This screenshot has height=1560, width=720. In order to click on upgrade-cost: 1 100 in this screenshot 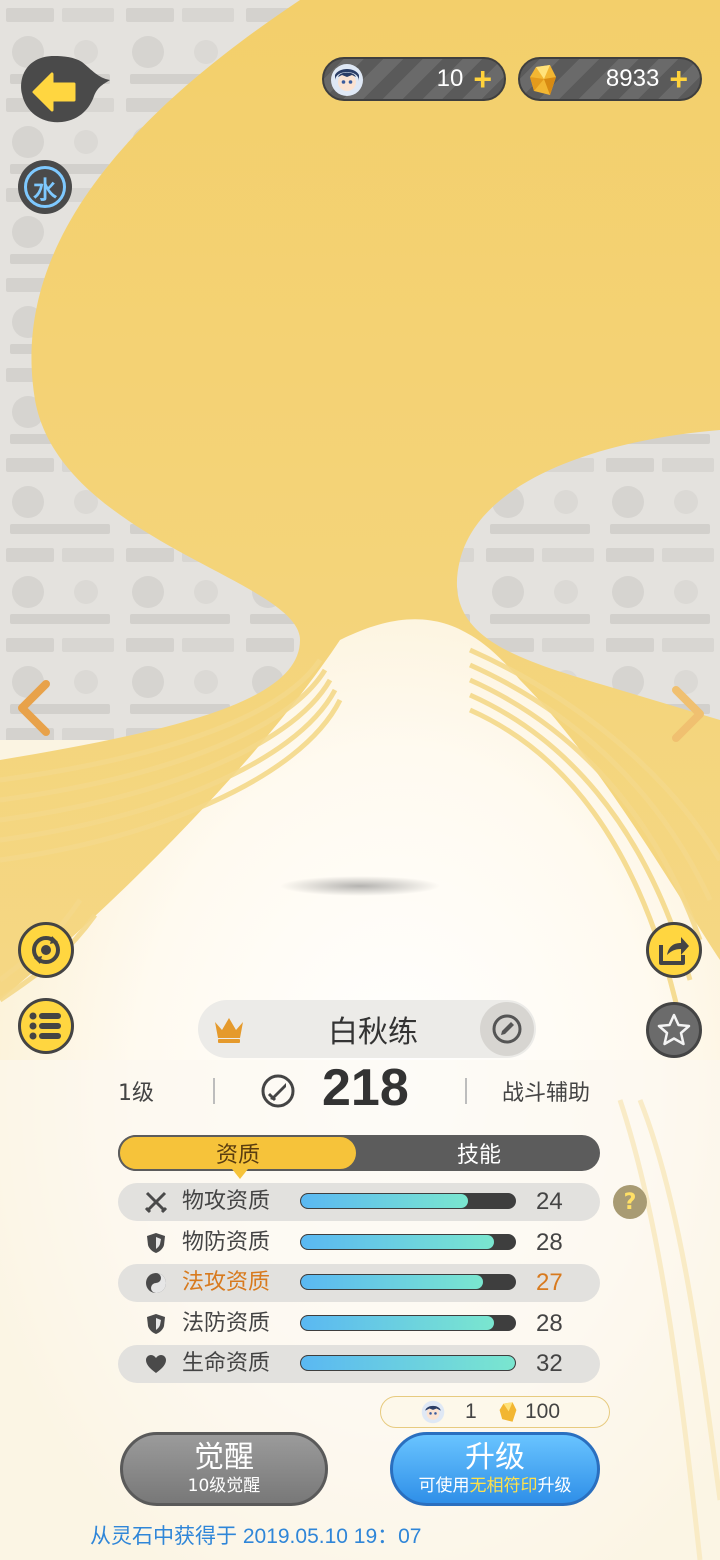, I will do `click(495, 1412)`.